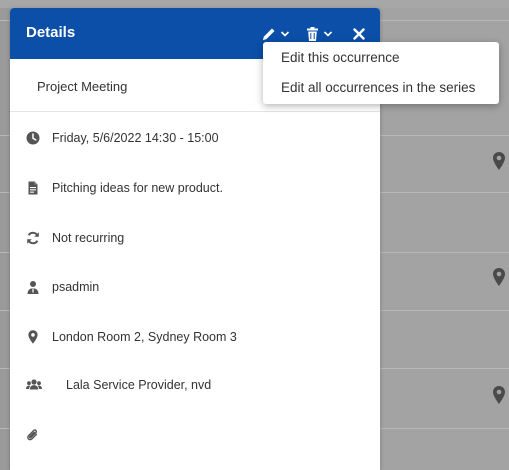 This screenshot has height=470, width=509. I want to click on event-description: Pitching ideas for new product., so click(137, 188).